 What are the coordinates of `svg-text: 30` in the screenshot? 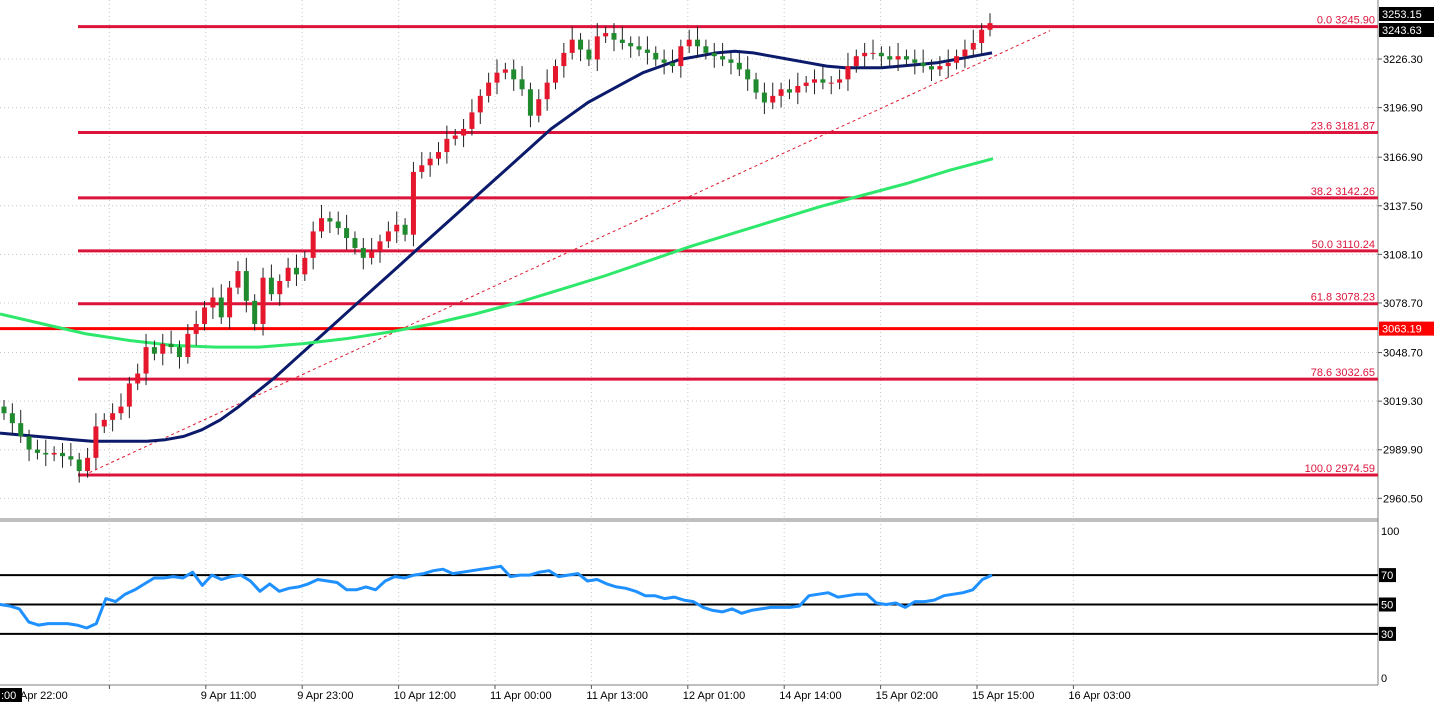 It's located at (1387, 635).